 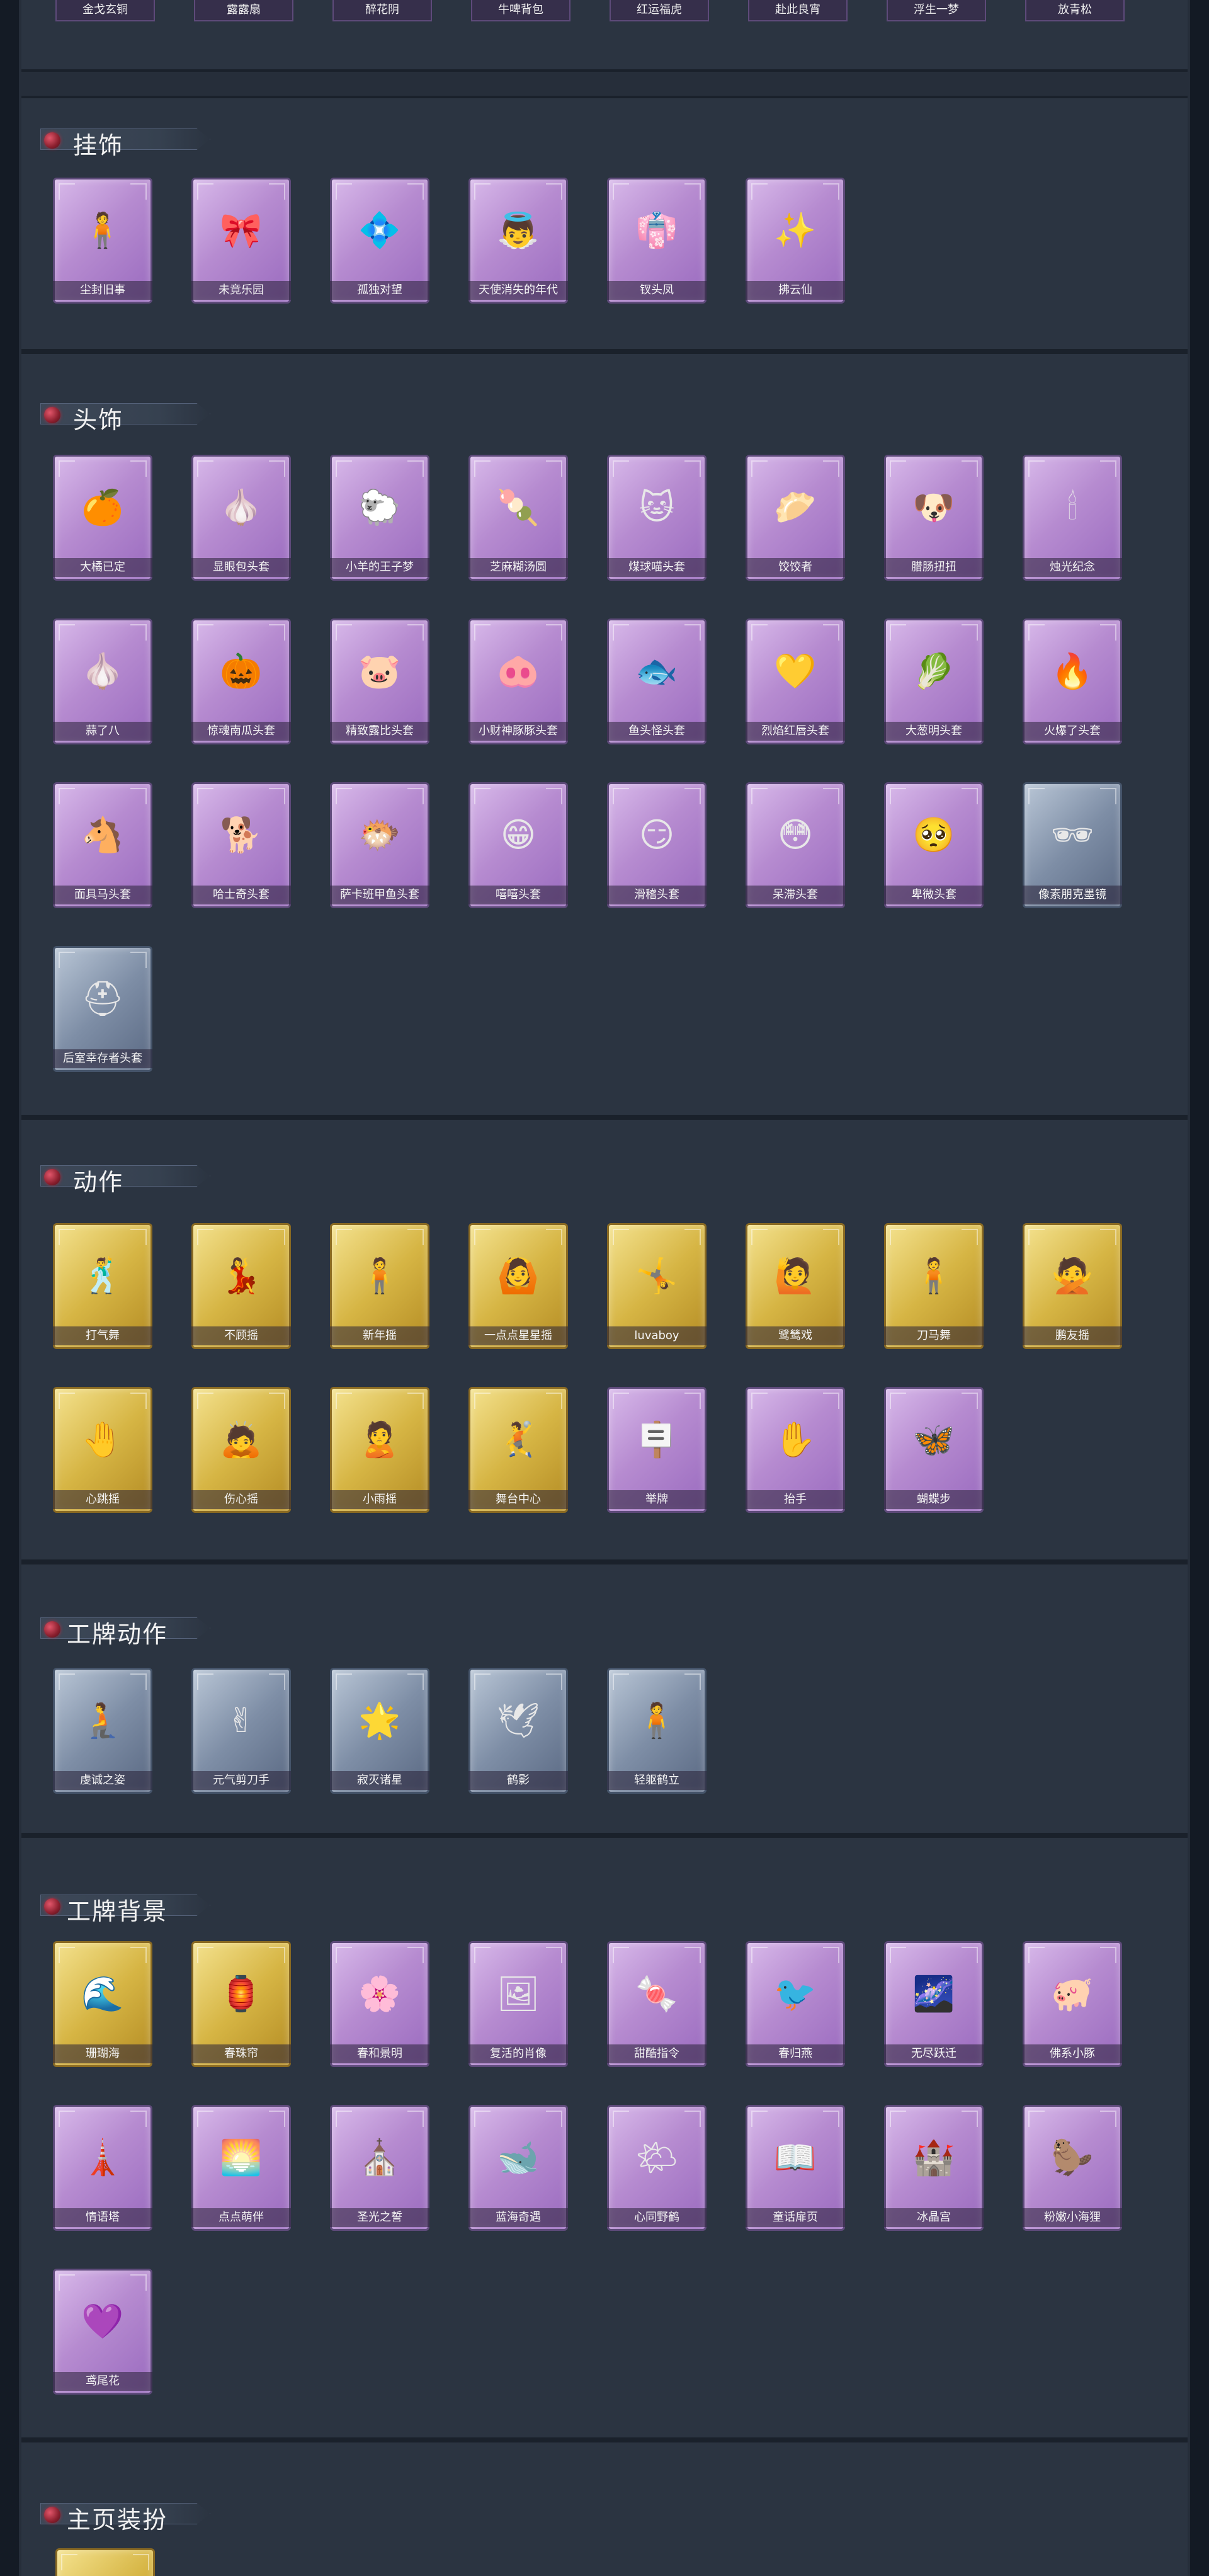 What do you see at coordinates (657, 845) in the screenshot?
I see `item-card: 😏 滑稽头套` at bounding box center [657, 845].